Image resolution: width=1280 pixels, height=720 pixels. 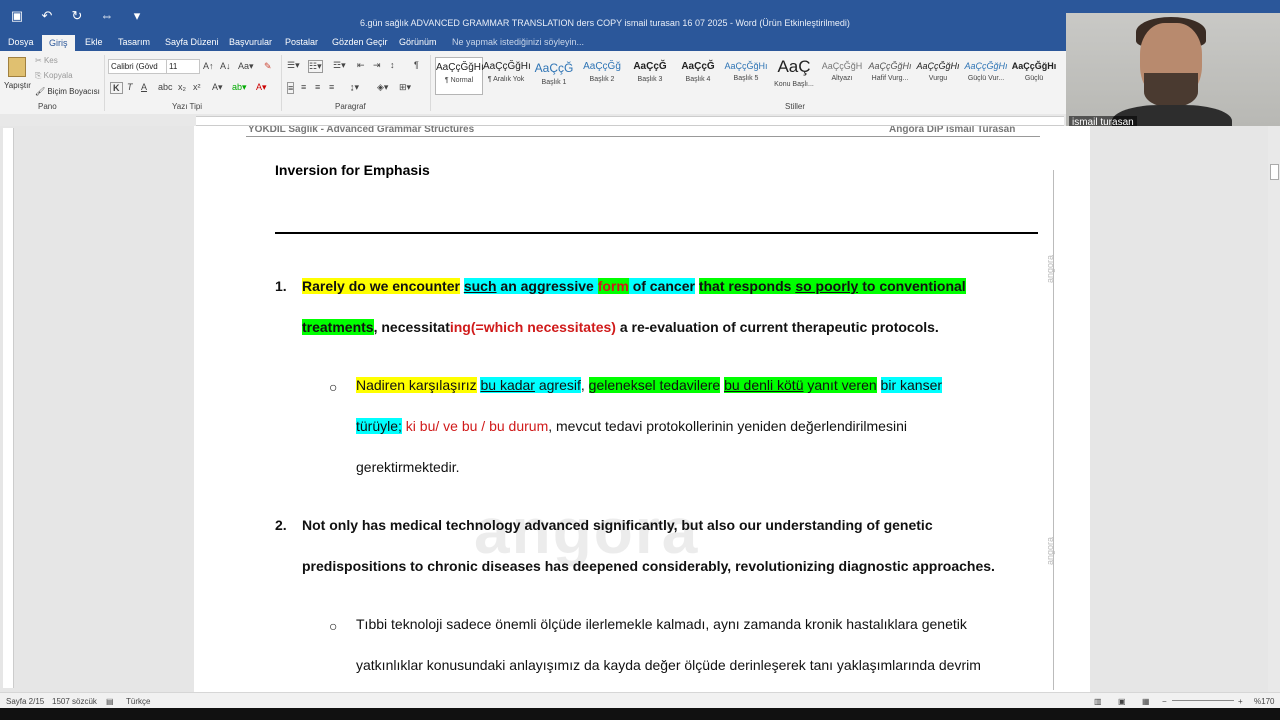 I want to click on decrease-indent-icon: ⇤, so click(x=361, y=65).